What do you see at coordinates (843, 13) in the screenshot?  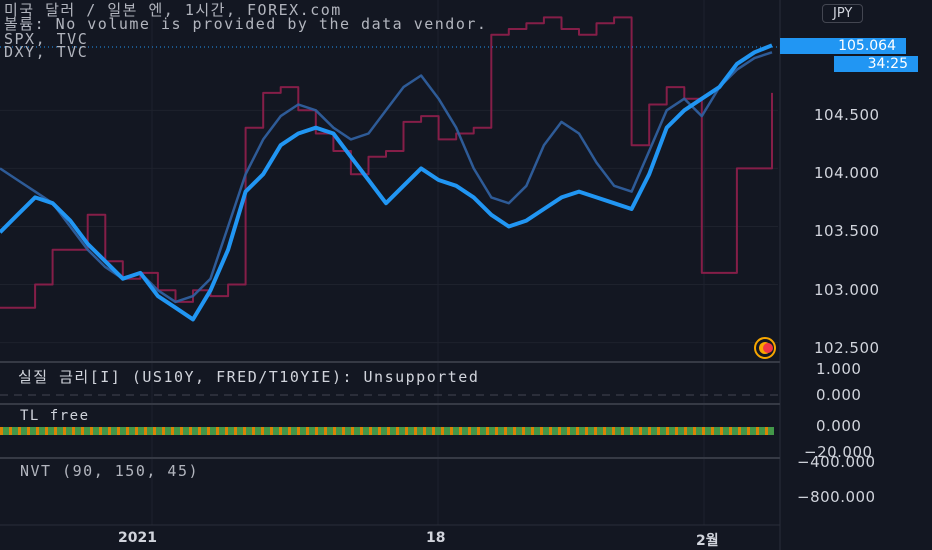 I see `currency-badge: JPY` at bounding box center [843, 13].